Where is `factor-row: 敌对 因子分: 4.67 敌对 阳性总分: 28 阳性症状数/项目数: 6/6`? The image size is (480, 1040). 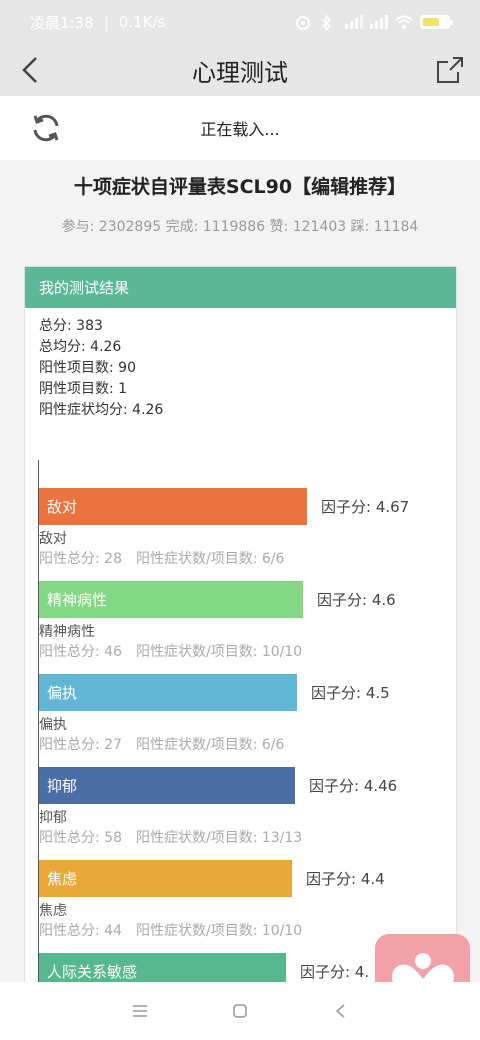
factor-row: 敌对 因子分: 4.67 敌对 阳性总分: 28 阳性症状数/项目数: 6/6 is located at coordinates (247, 534).